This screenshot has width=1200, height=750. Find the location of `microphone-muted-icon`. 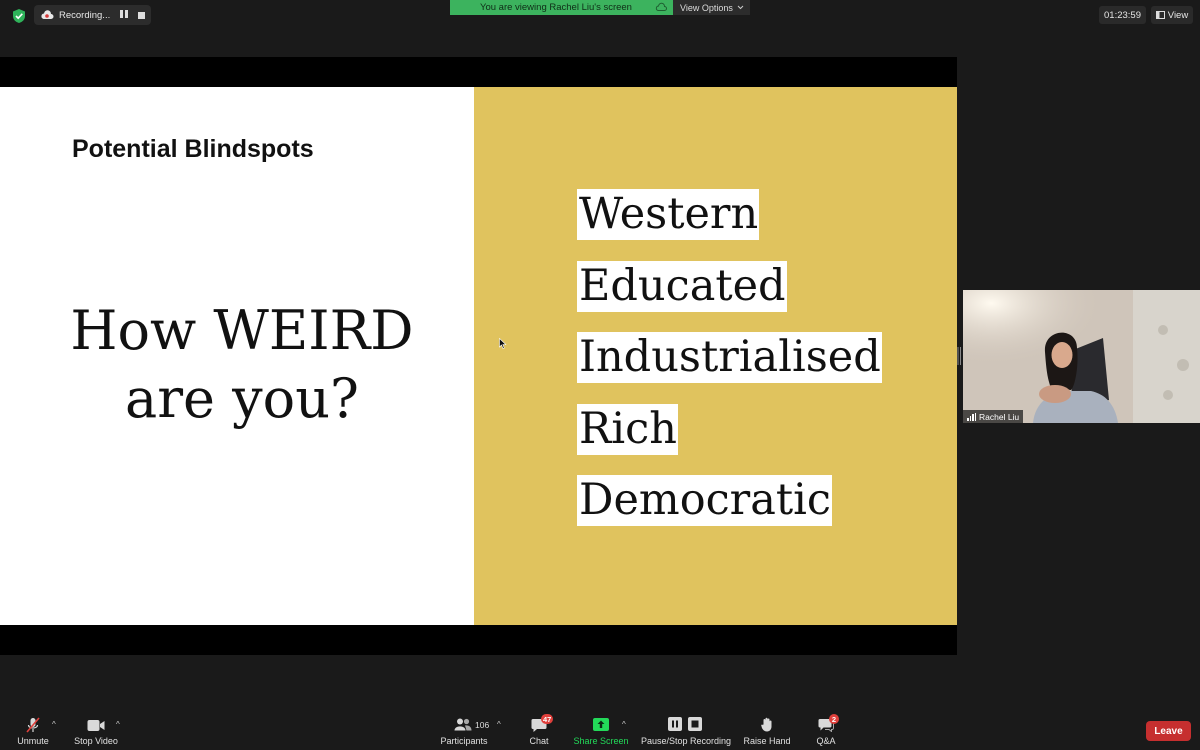

microphone-muted-icon is located at coordinates (33, 725).